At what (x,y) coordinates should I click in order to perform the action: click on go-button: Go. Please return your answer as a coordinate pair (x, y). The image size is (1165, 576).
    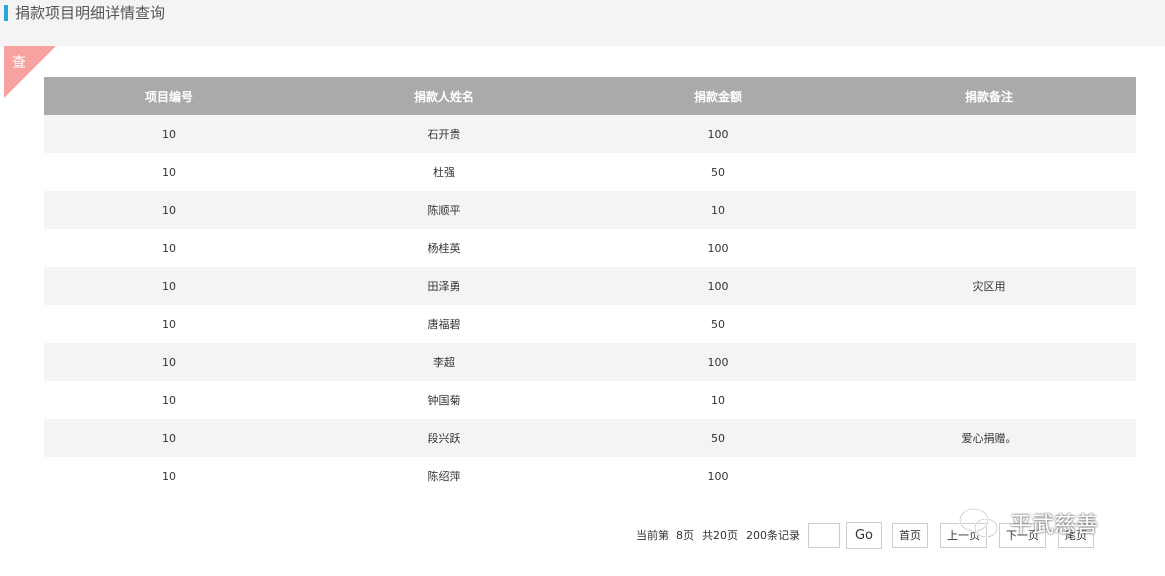
    Looking at the image, I should click on (864, 535).